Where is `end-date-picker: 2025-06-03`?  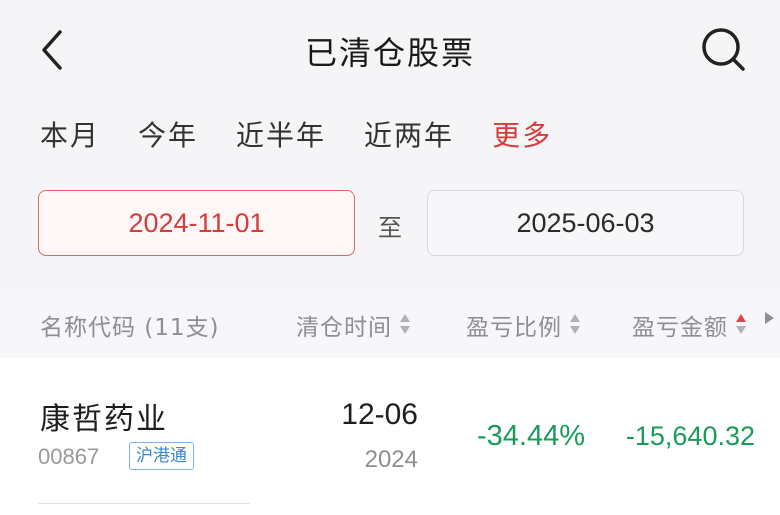
end-date-picker: 2025-06-03 is located at coordinates (585, 223).